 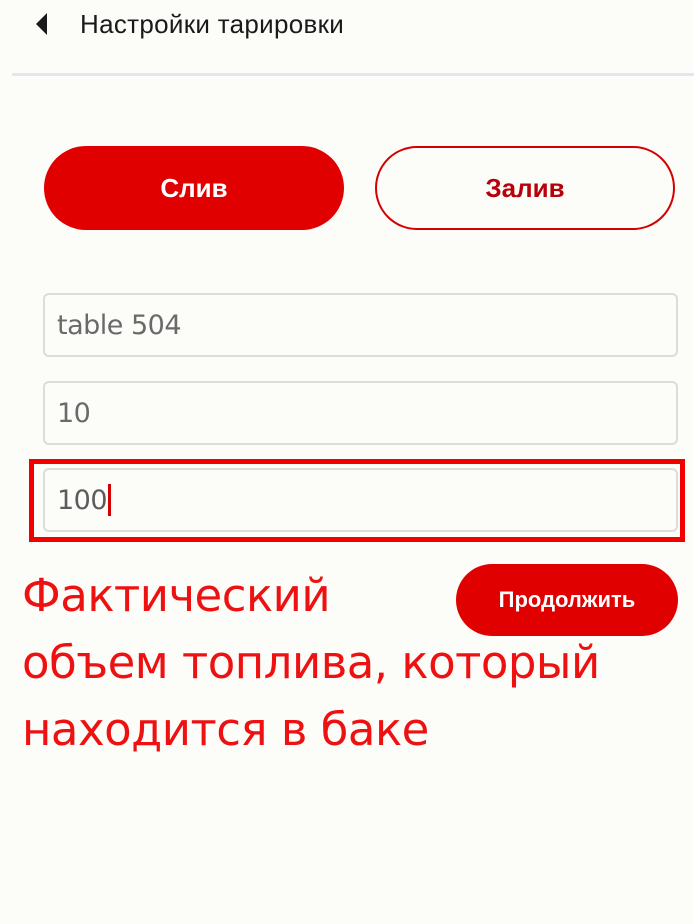 I want to click on continue-button: Продолжить, so click(x=567, y=600).